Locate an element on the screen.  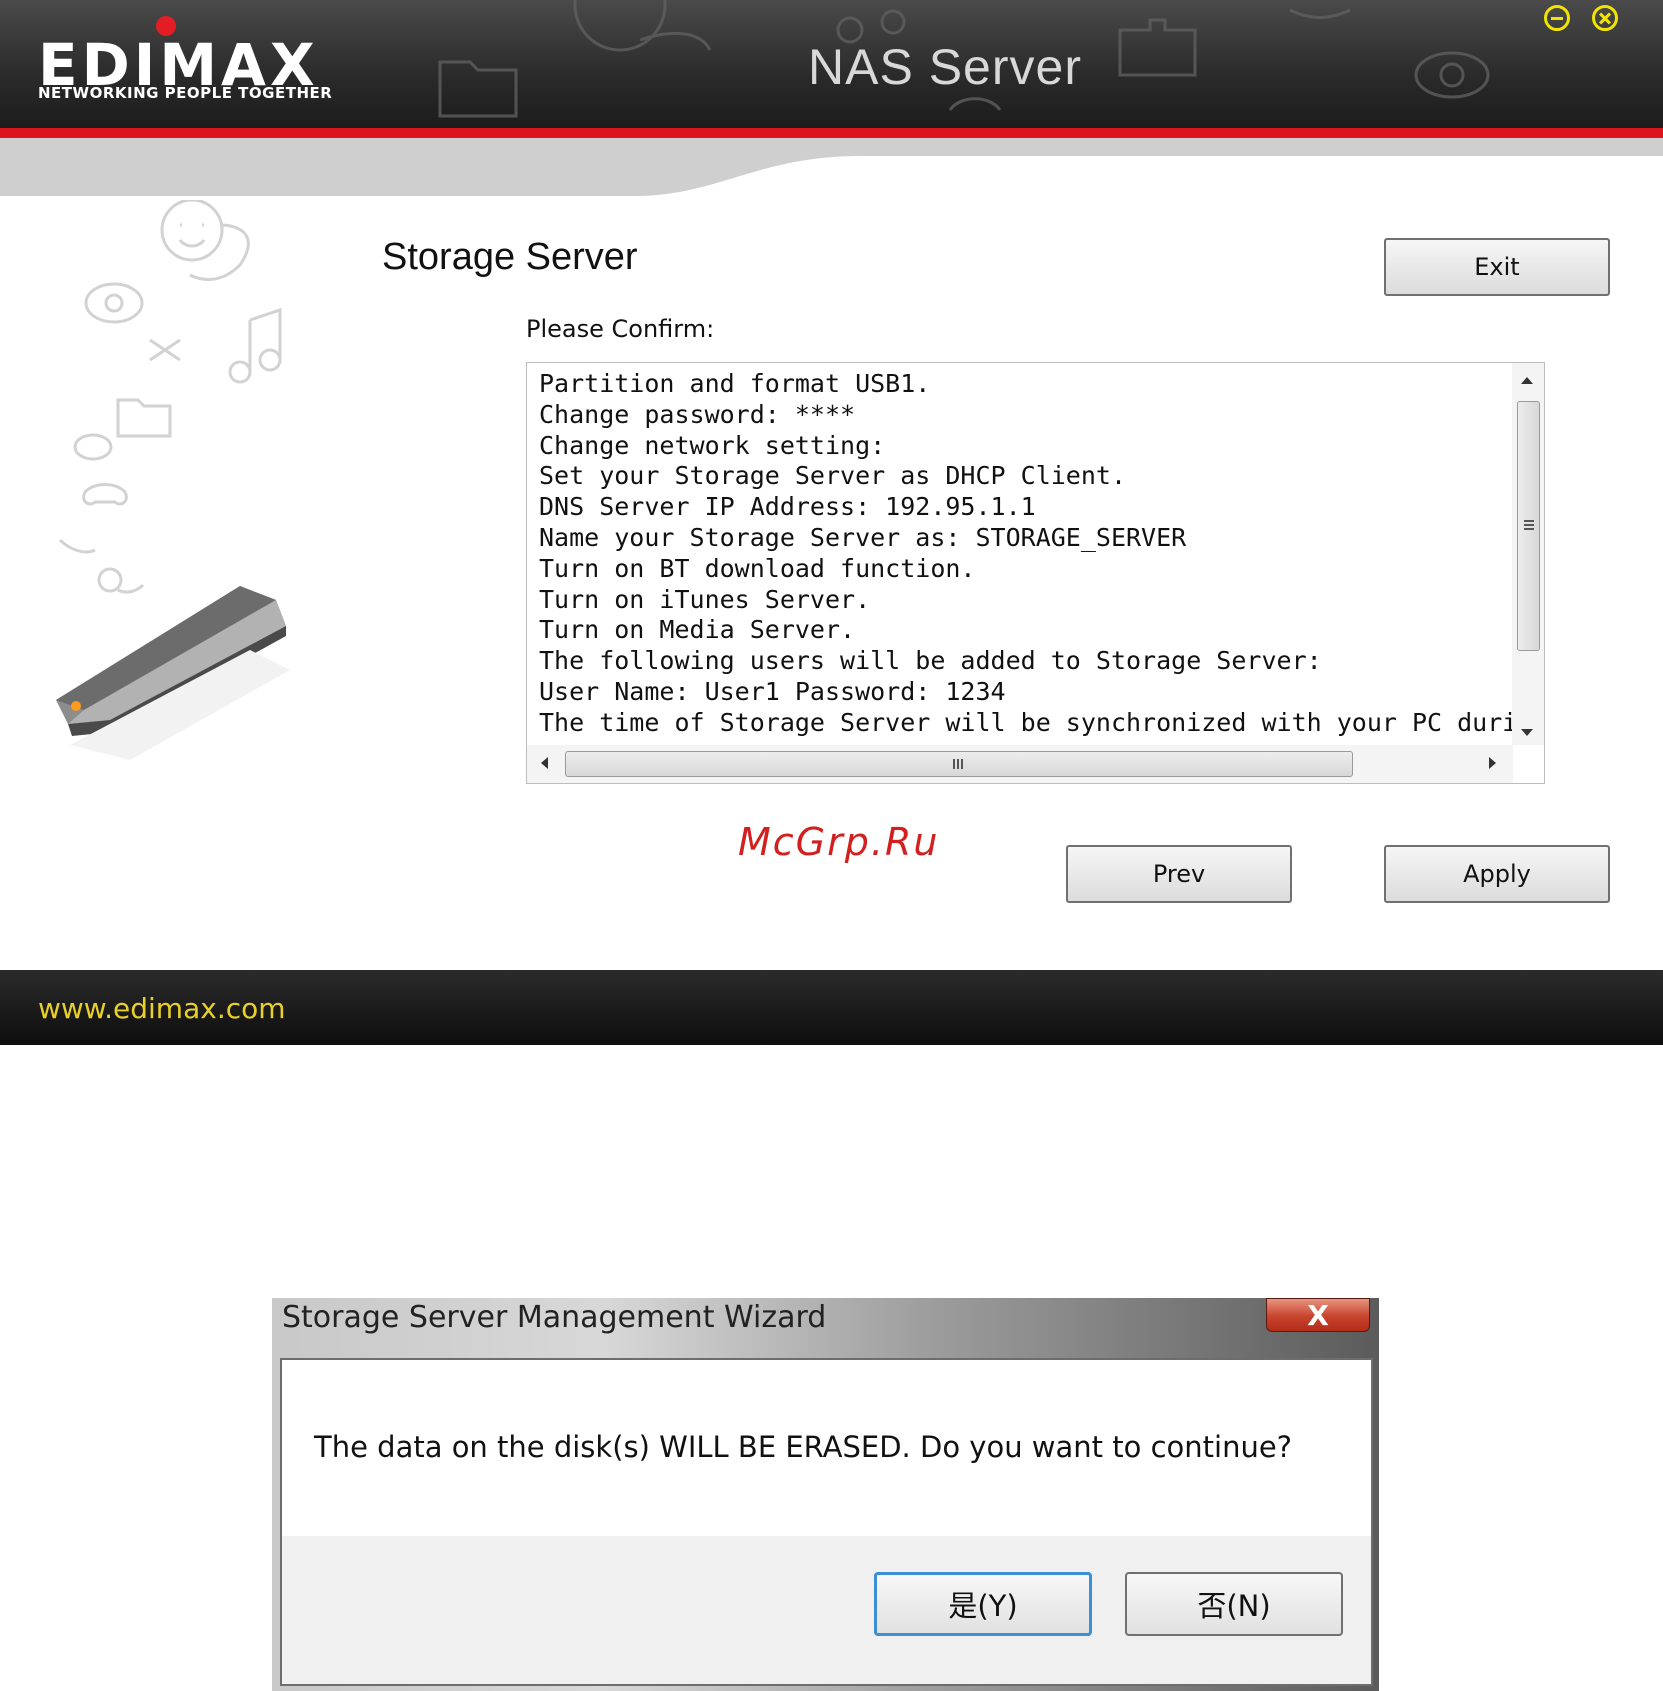
scroll-up-arrow-icon is located at coordinates (1527, 380).